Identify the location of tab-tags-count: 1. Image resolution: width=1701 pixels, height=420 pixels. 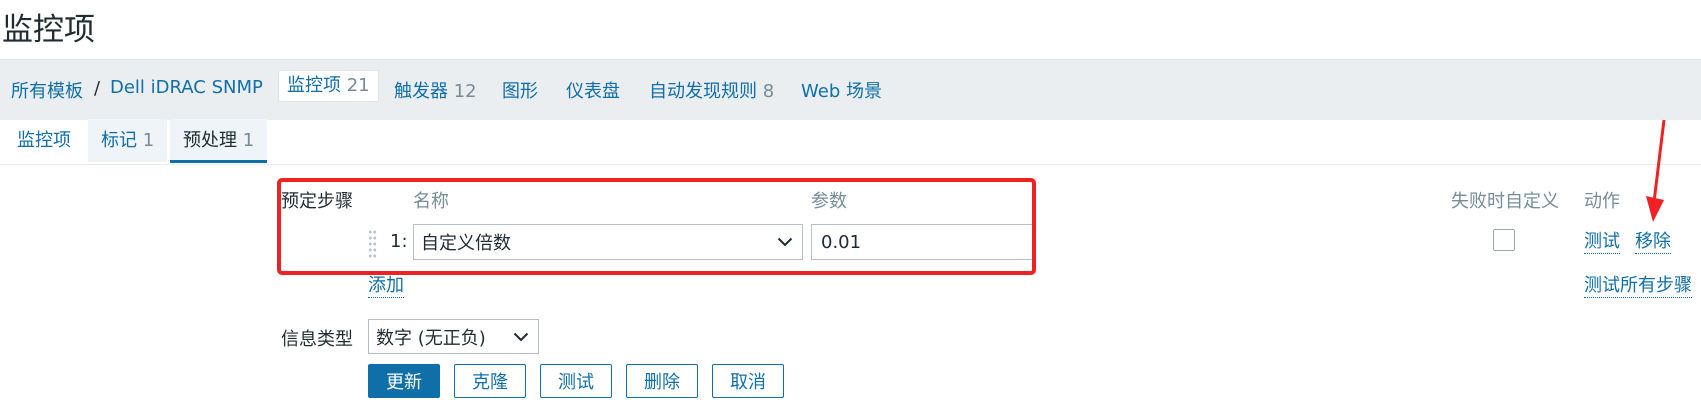
(148, 140).